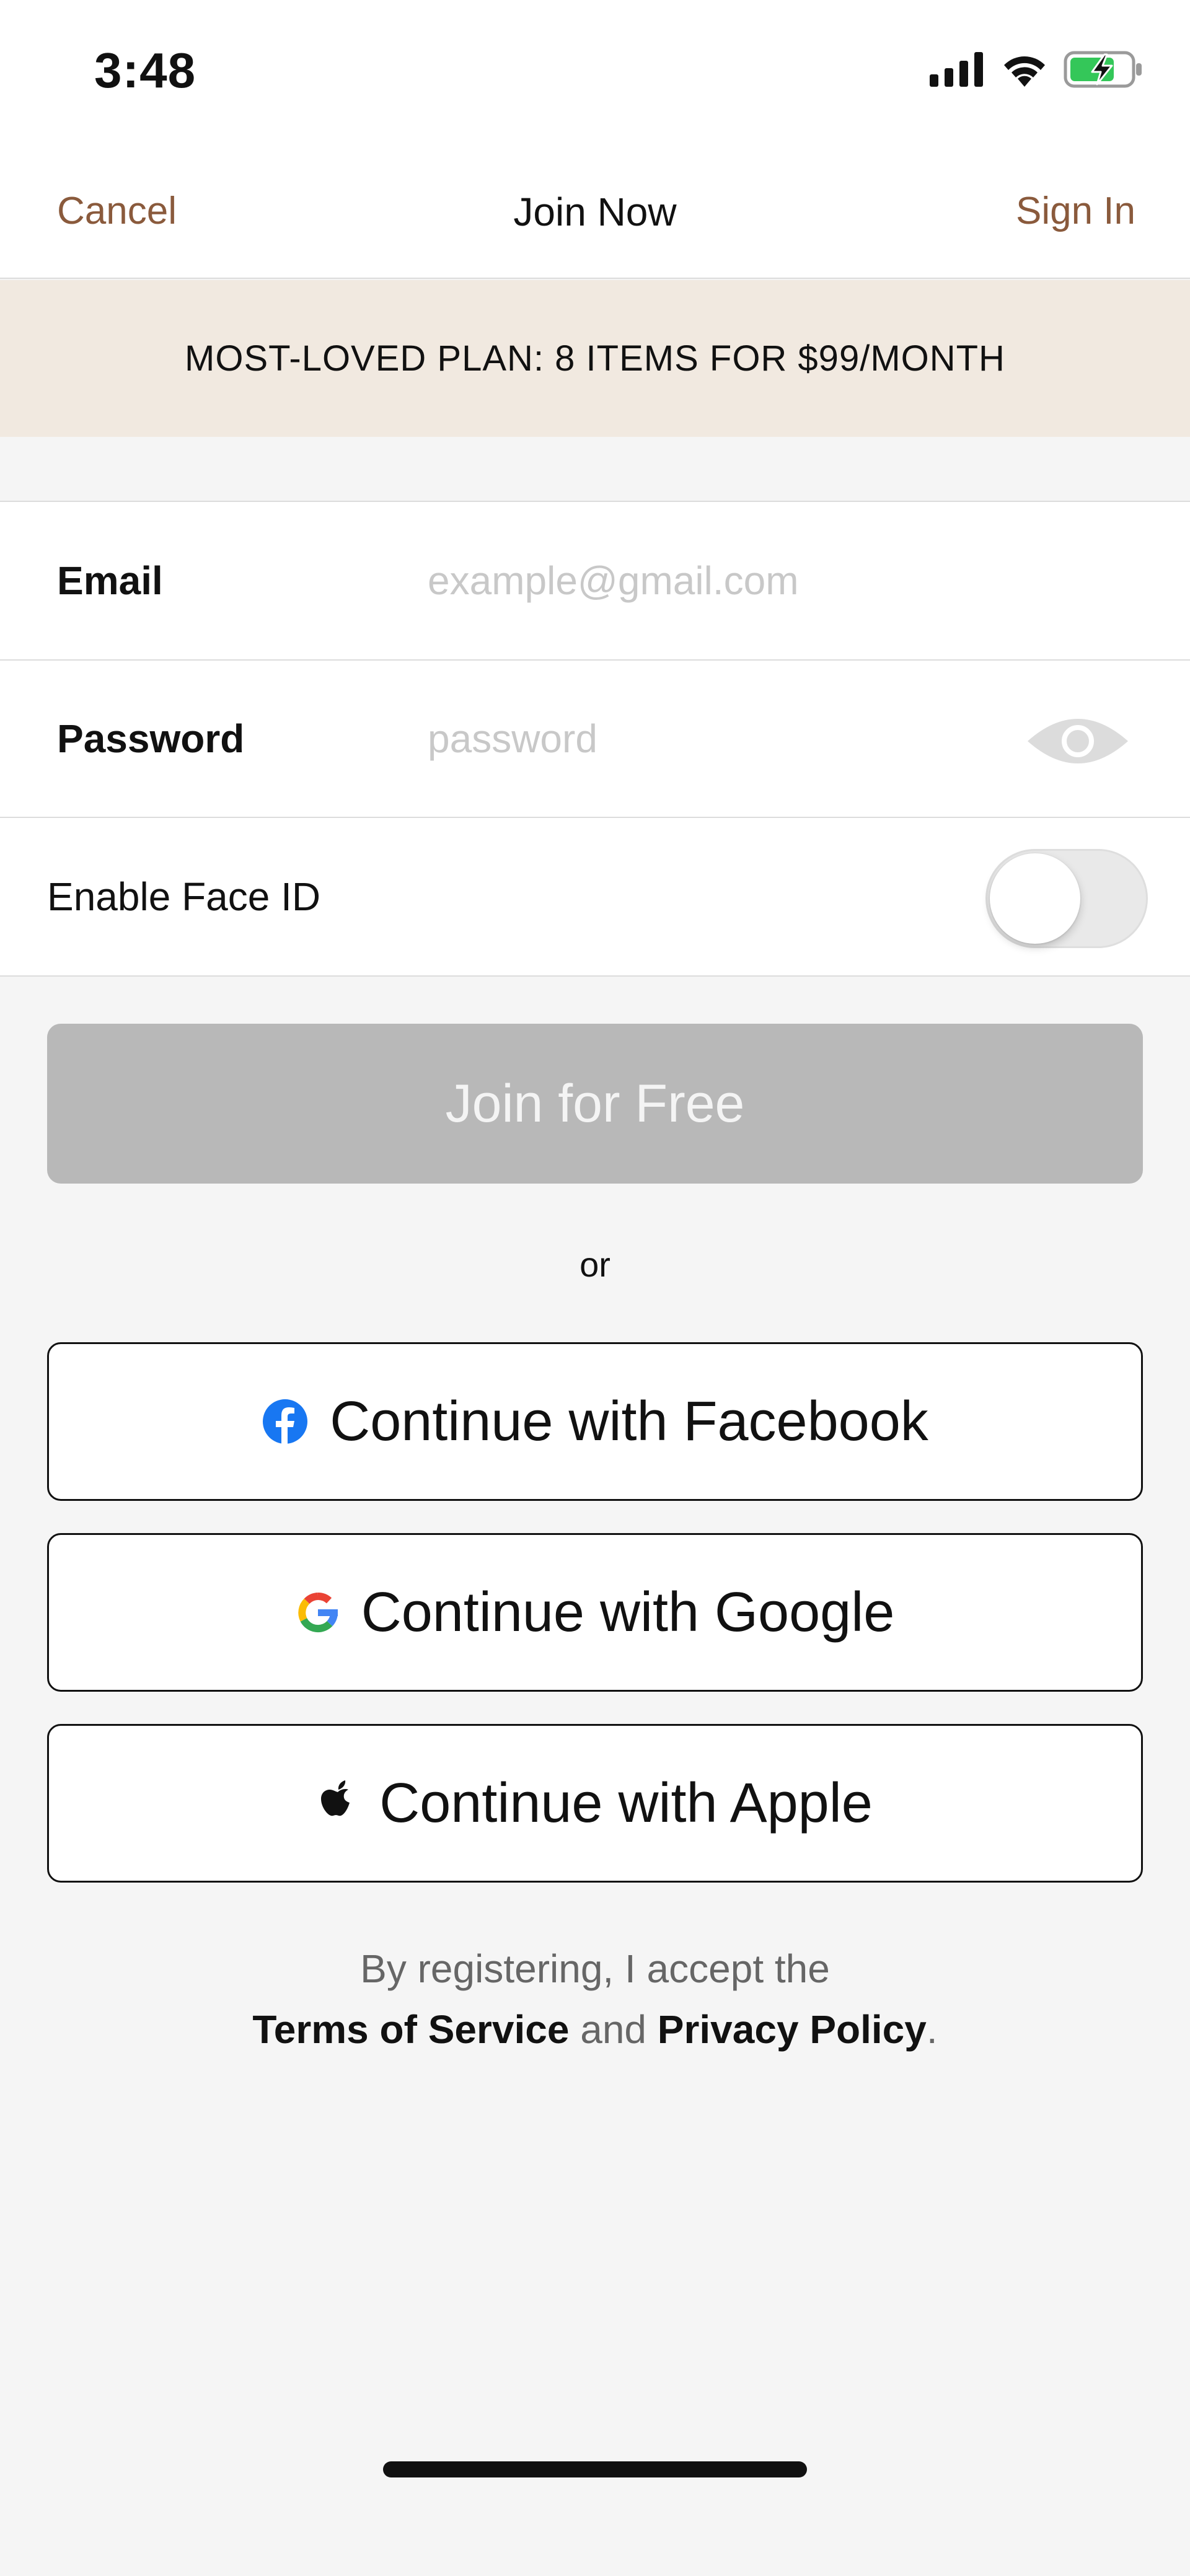 The image size is (1190, 2576). I want to click on facebook-icon, so click(285, 1421).